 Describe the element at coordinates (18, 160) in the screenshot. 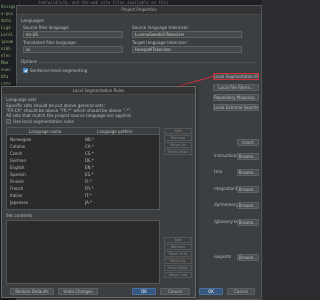

I see `language-name-cell: German` at that location.